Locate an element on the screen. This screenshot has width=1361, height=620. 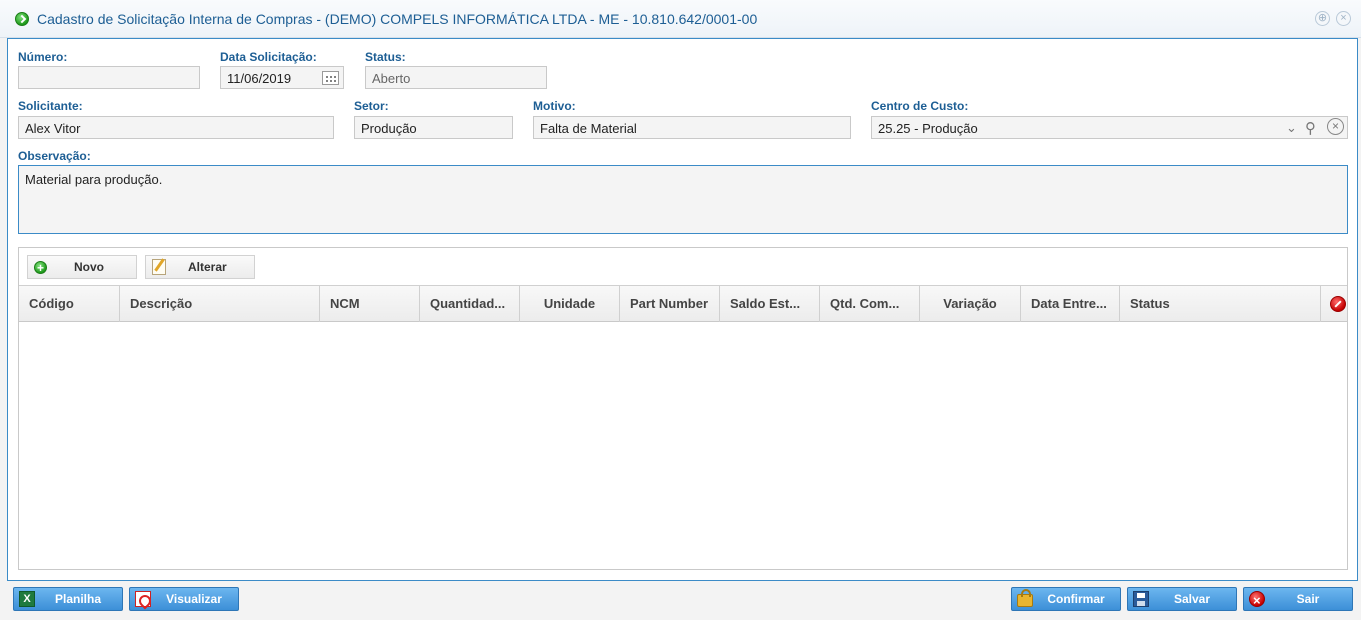
salvar-label: Salvar is located at coordinates (1192, 599).